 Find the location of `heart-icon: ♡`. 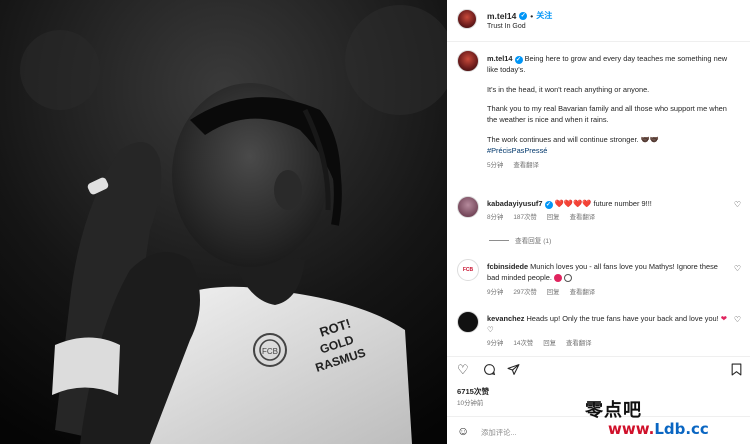

heart-icon: ♡ is located at coordinates (463, 370).